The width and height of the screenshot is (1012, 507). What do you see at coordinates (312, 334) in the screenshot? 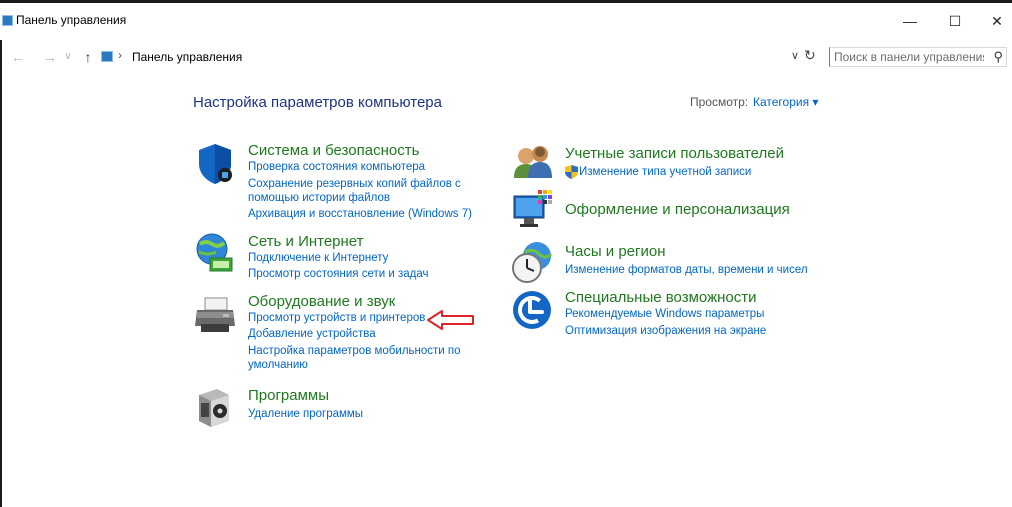
I see `link-add-device: Добавление устройства` at bounding box center [312, 334].